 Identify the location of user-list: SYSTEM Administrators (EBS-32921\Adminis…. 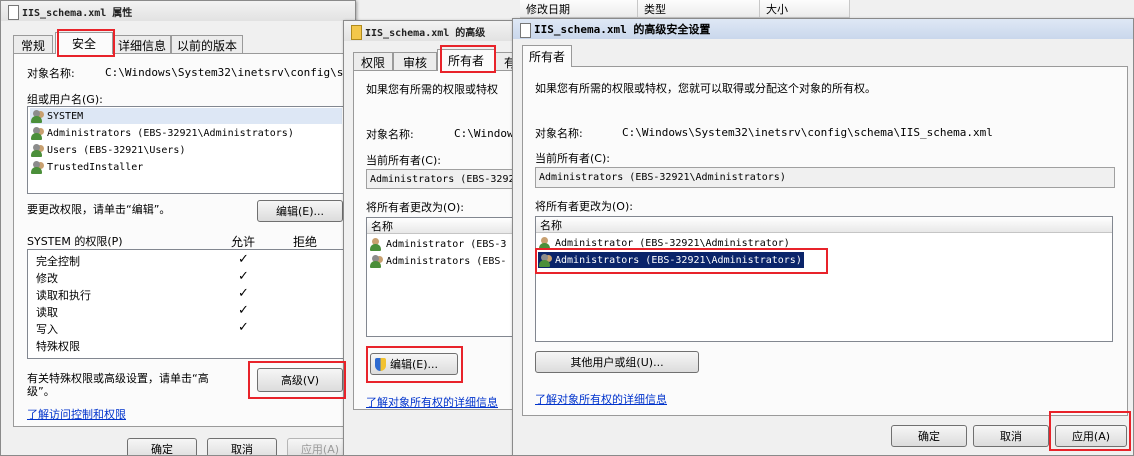
(186, 150).